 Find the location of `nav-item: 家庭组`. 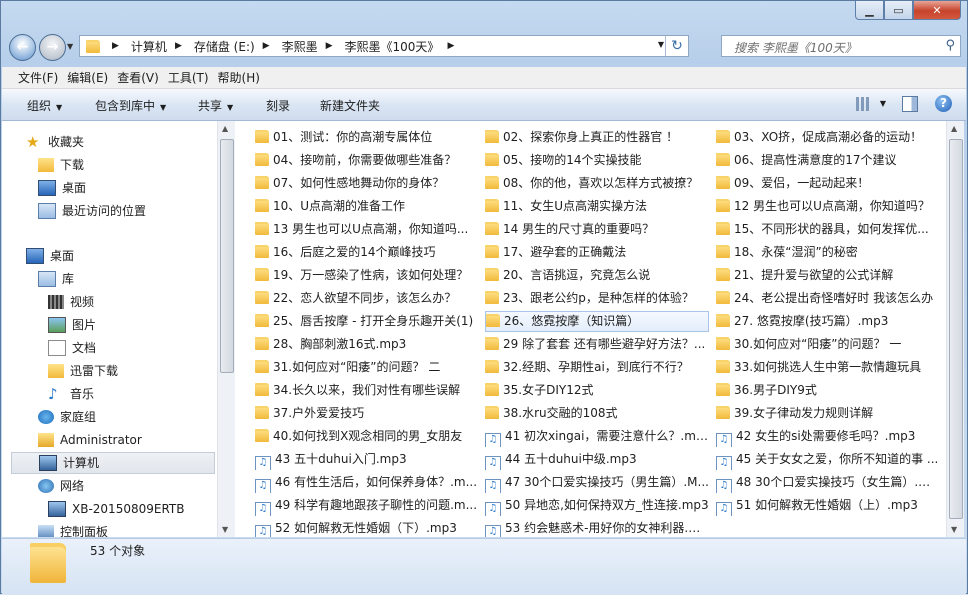

nav-item: 家庭组 is located at coordinates (67, 417).